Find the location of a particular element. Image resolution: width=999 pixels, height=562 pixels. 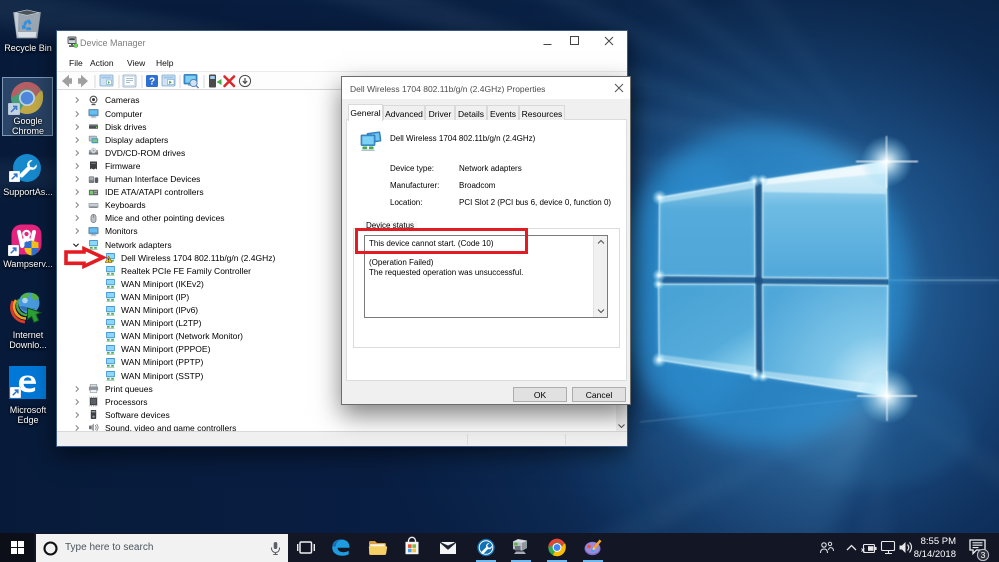

svg-text: 3 is located at coordinates (983, 555).